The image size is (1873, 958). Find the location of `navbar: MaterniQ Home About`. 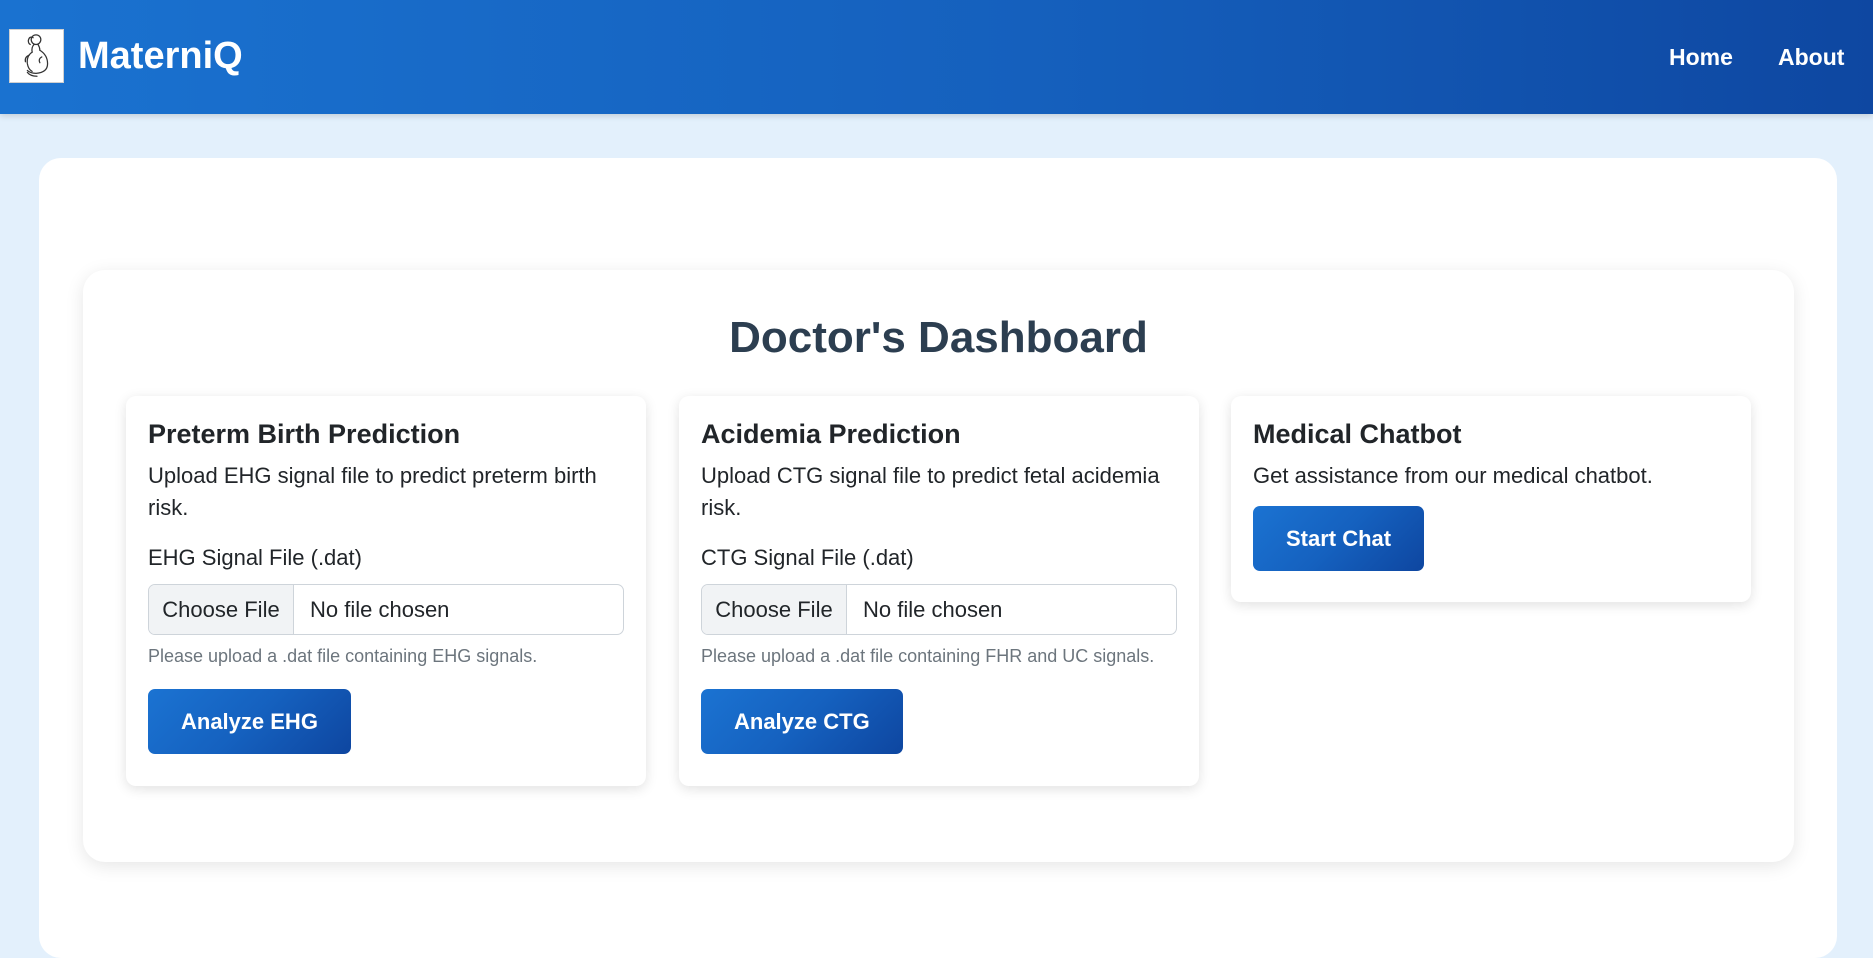

navbar: MaterniQ Home About is located at coordinates (936, 57).